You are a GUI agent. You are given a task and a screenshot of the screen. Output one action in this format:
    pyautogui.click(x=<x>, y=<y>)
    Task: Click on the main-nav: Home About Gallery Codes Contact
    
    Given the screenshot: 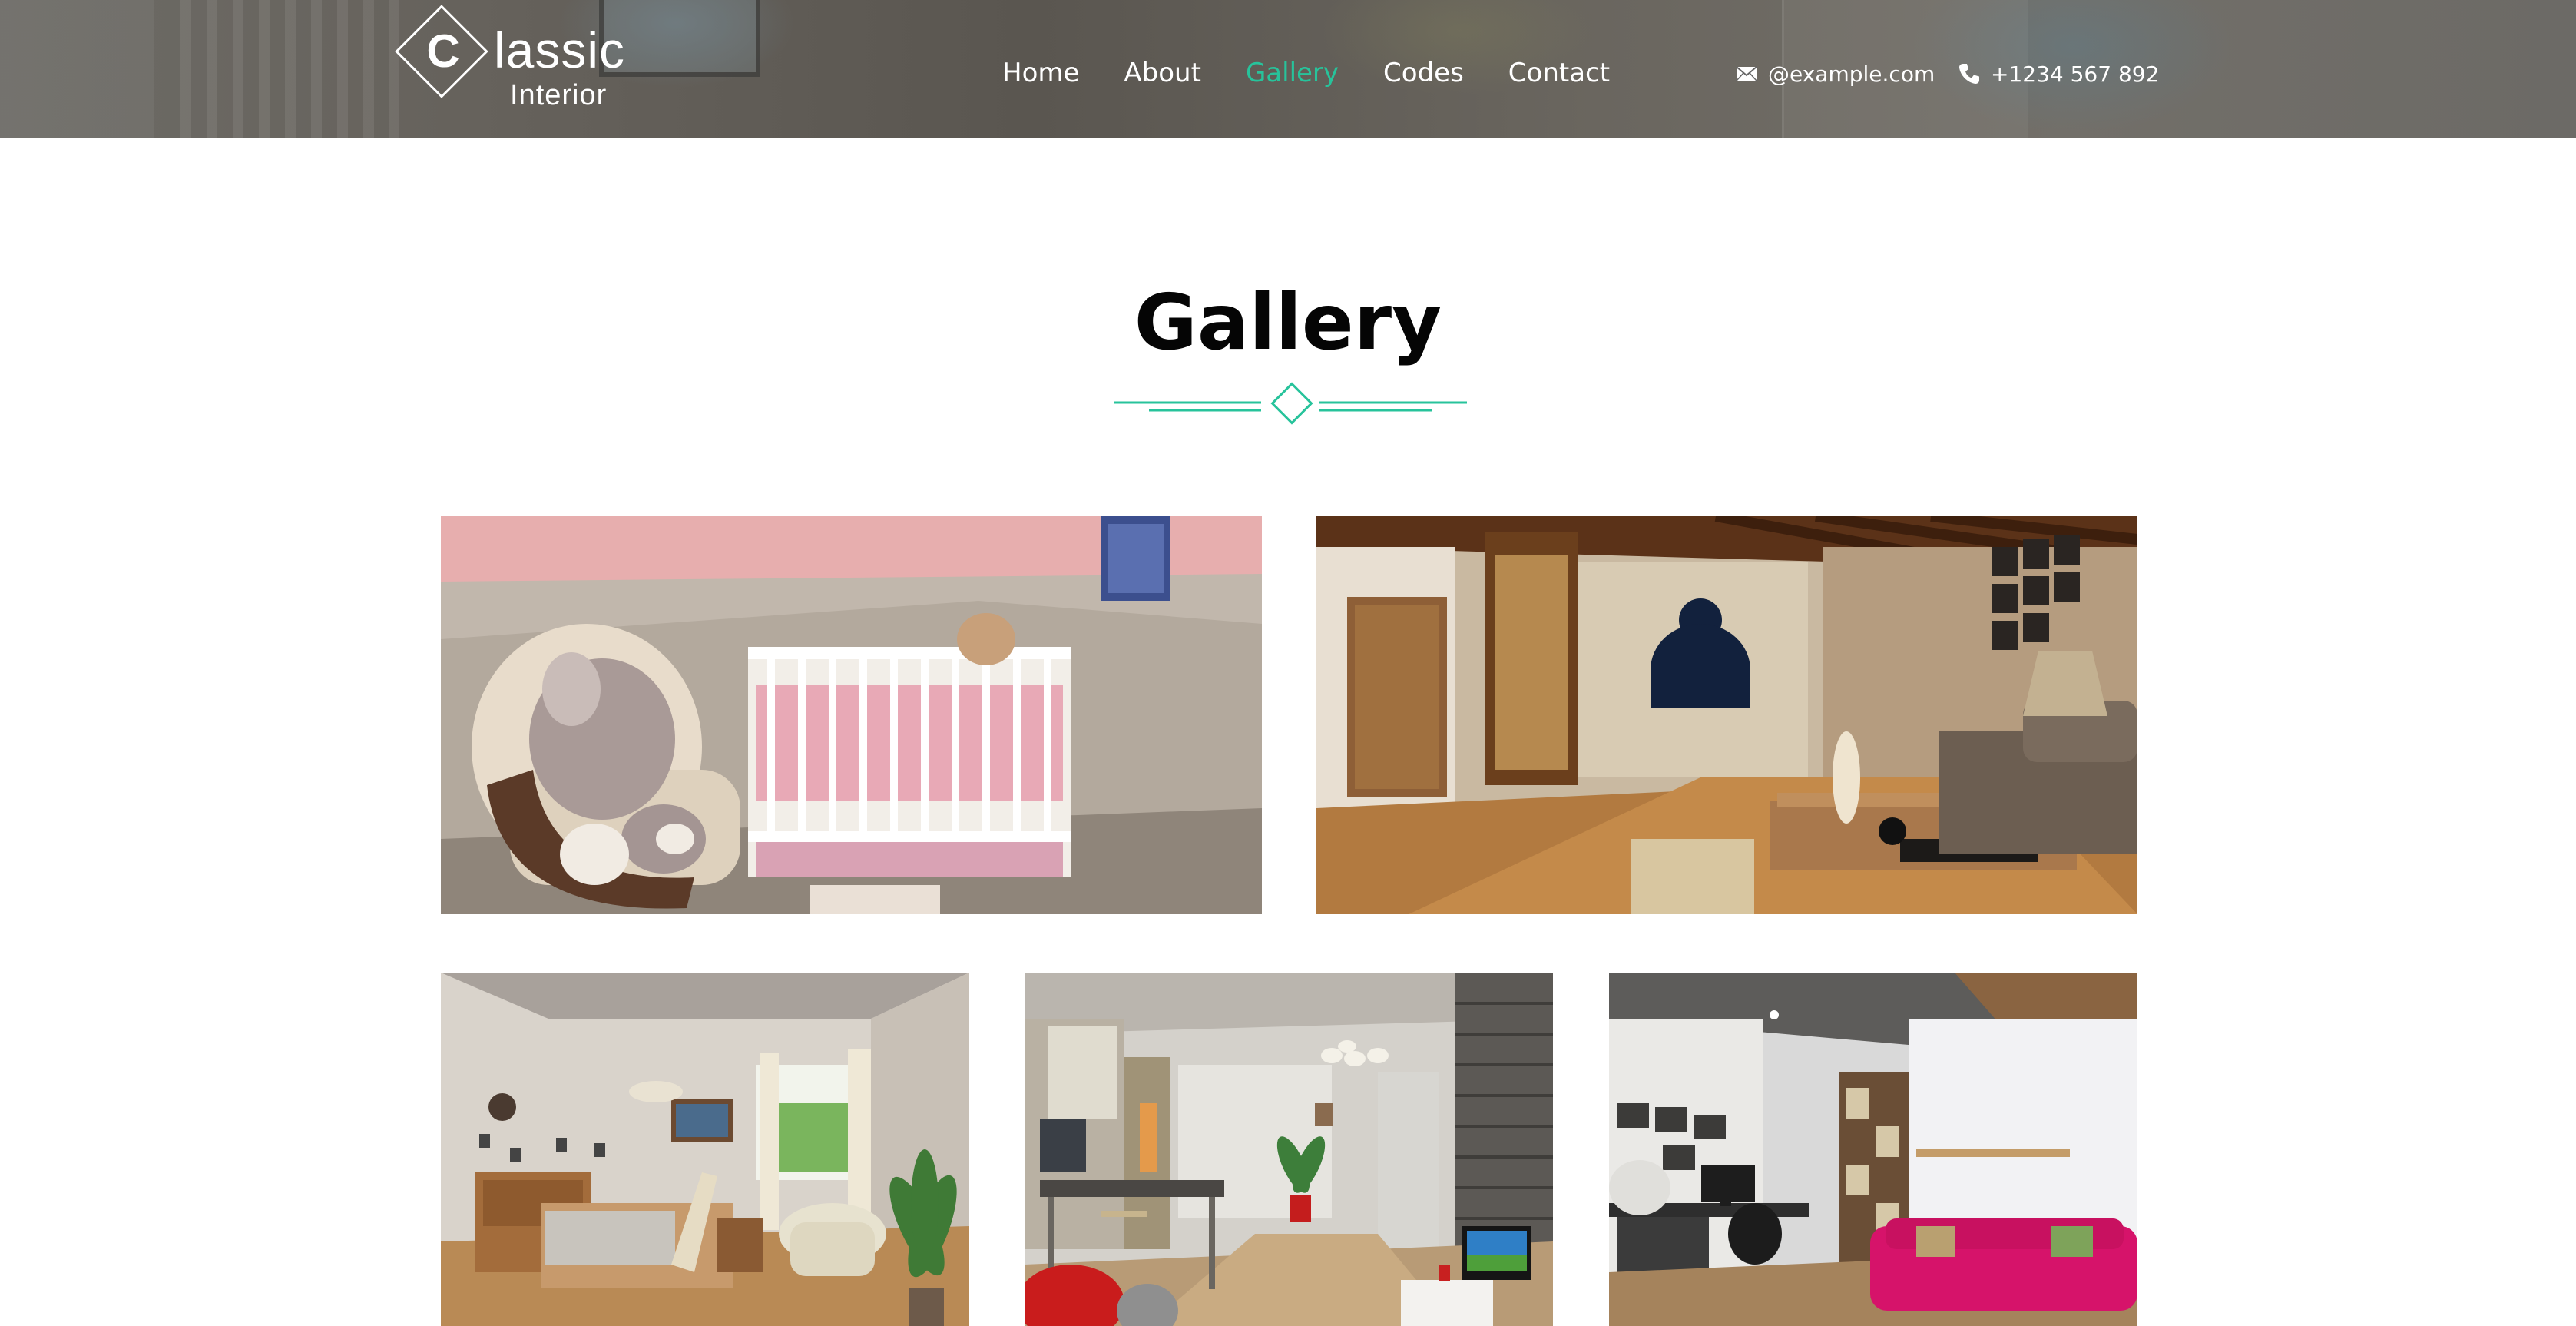 What is the action you would take?
    pyautogui.click(x=1328, y=73)
    